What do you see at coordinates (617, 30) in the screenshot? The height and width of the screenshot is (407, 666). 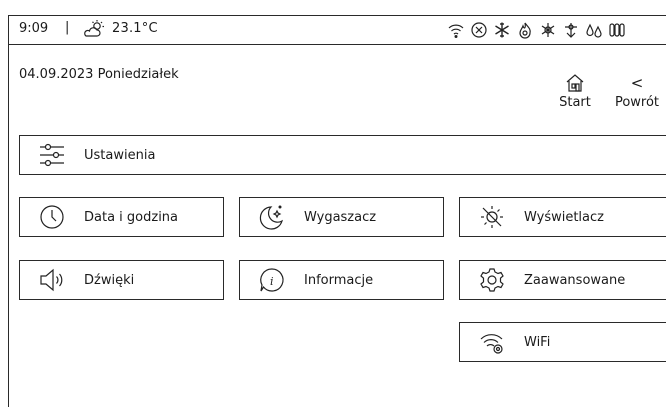 I see `radiator-icon` at bounding box center [617, 30].